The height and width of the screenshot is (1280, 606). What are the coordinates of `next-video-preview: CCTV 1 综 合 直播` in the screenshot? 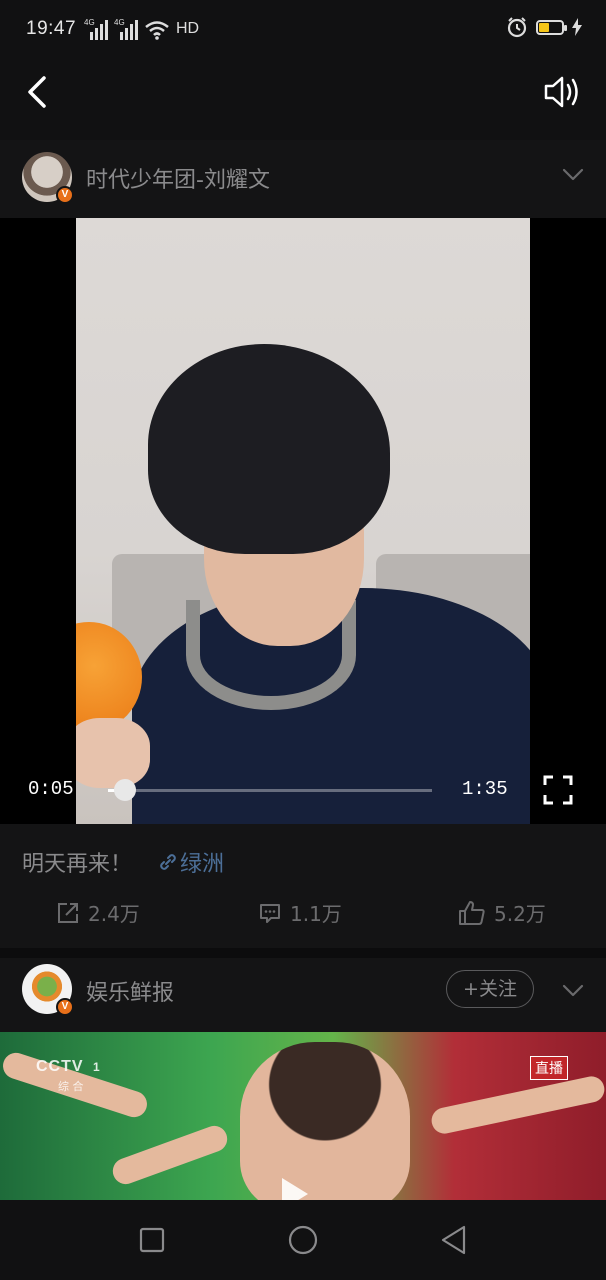 It's located at (303, 1116).